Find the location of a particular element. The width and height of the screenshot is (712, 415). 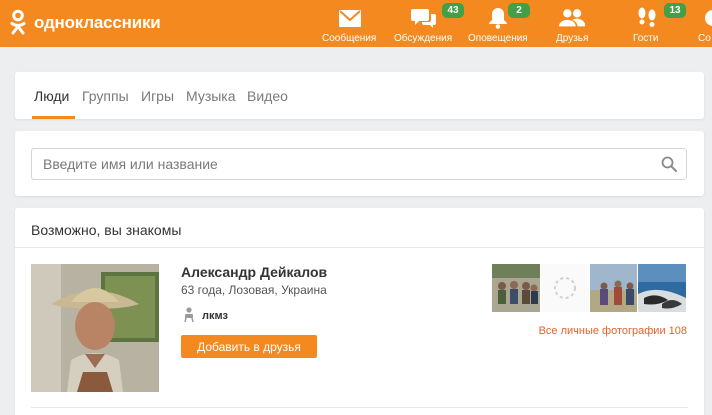

brand-name: одноклассники is located at coordinates (97, 22).